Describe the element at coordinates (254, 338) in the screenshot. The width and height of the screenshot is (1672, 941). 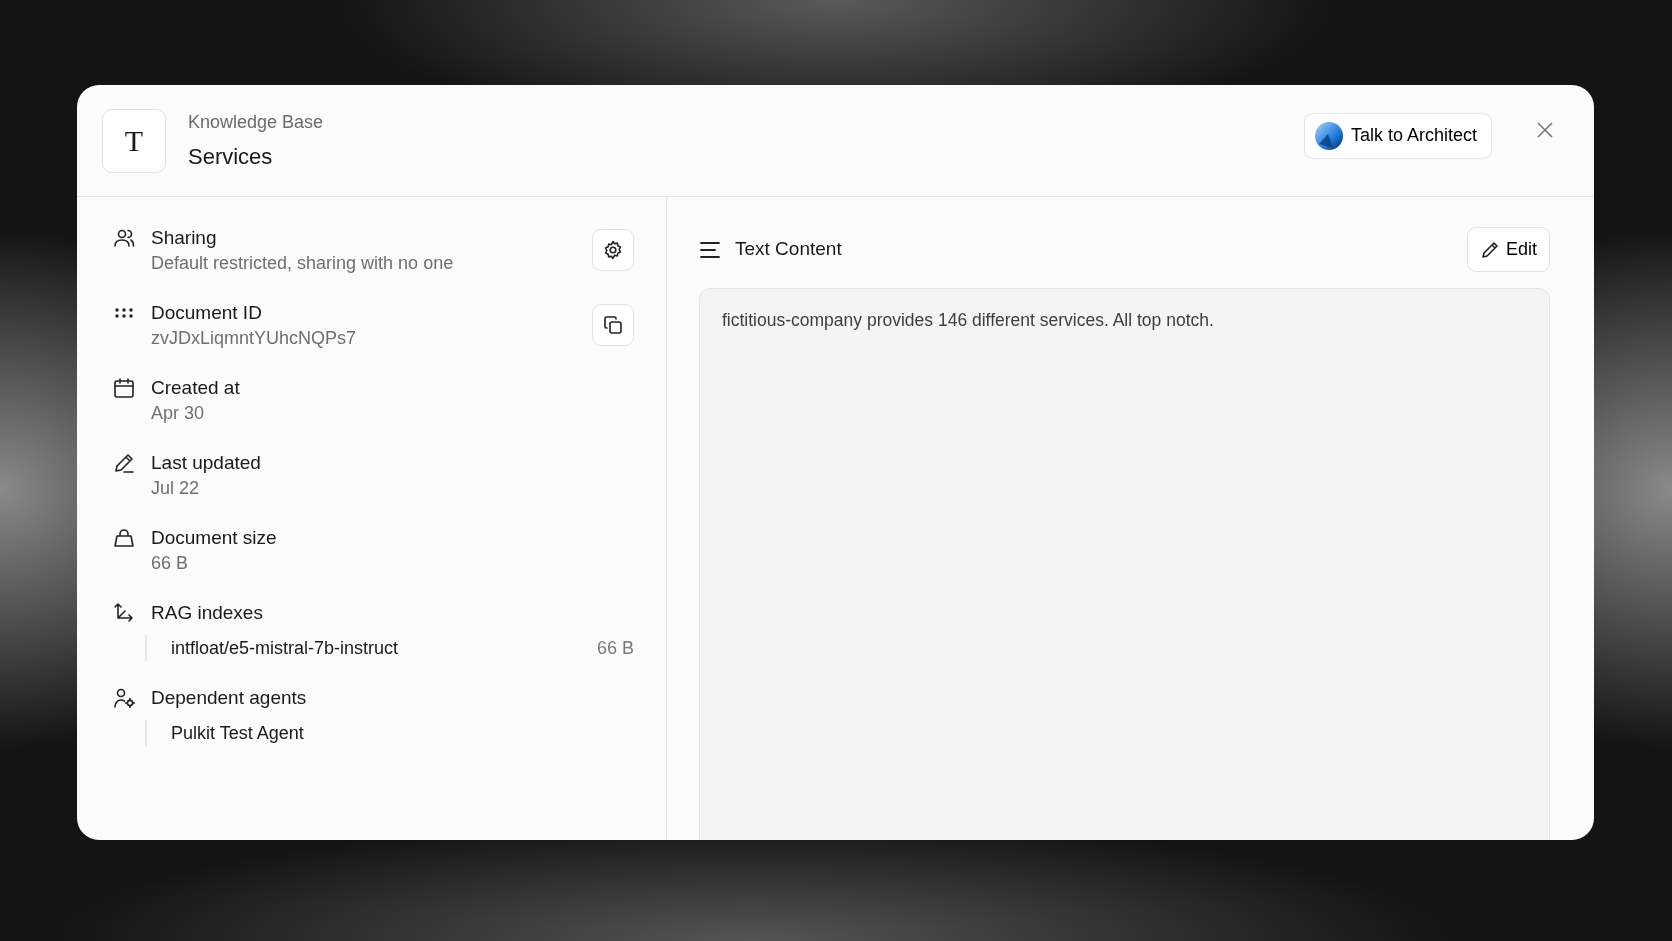
I see `detail-value: zvJDxLiqmntYUhcNQPs7` at that location.